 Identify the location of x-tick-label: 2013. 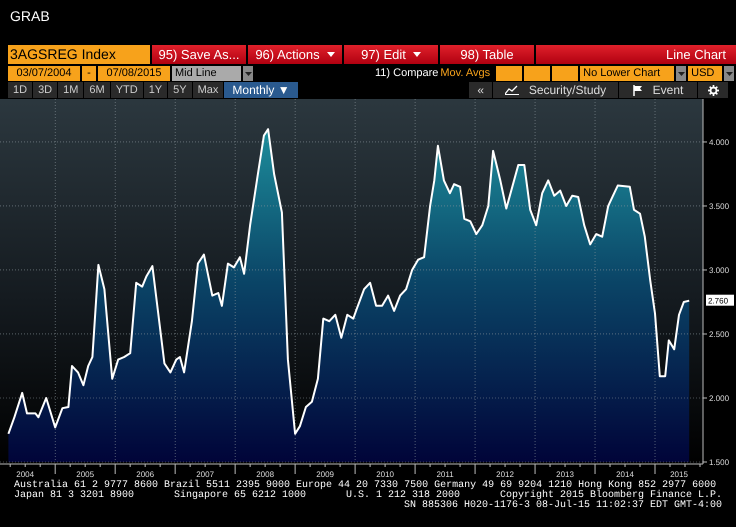
(565, 474).